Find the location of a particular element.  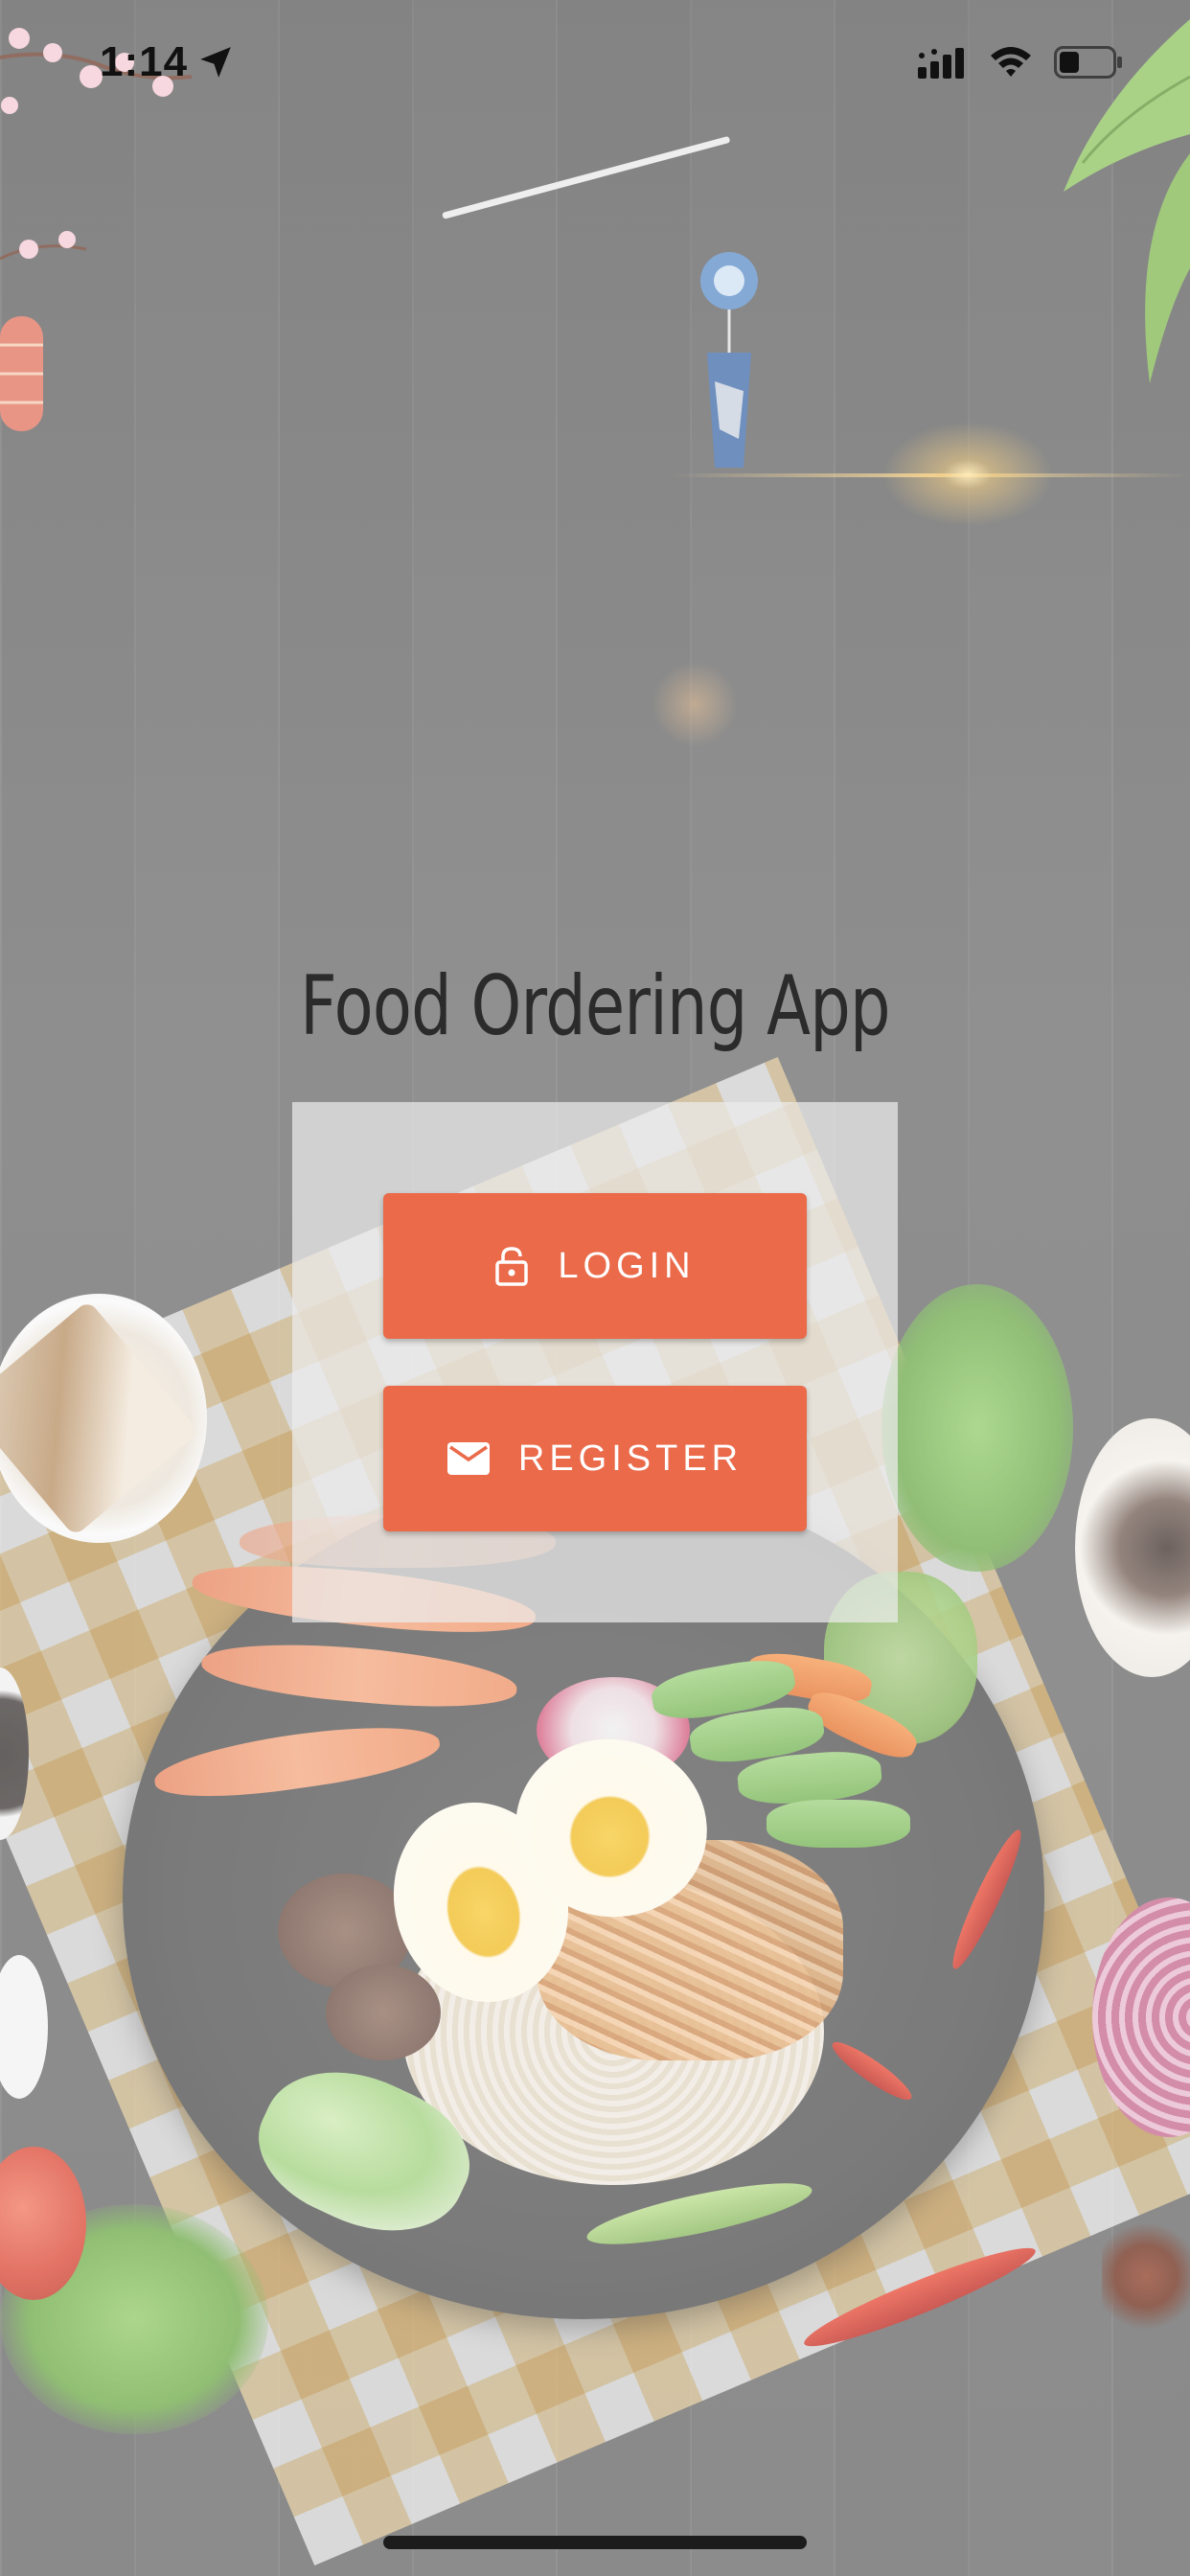

lock-icon is located at coordinates (512, 1266).